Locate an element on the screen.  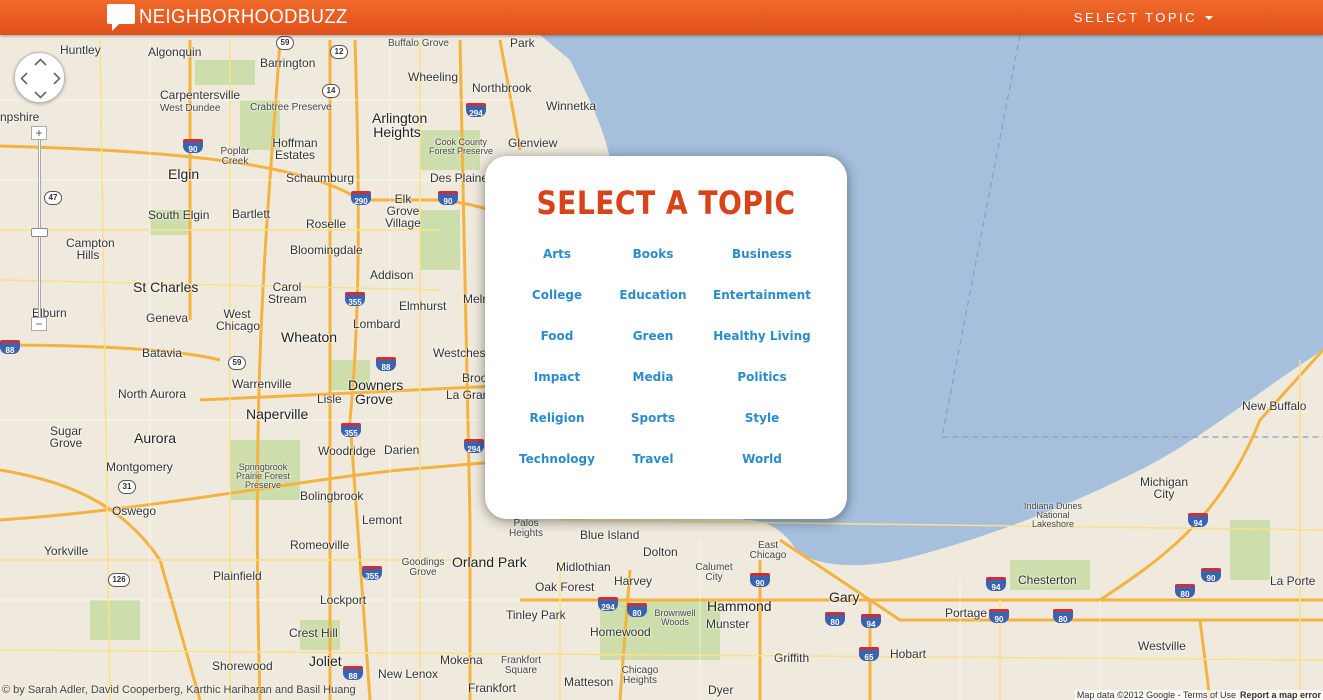
map-place-label: La Porte is located at coordinates (1293, 581).